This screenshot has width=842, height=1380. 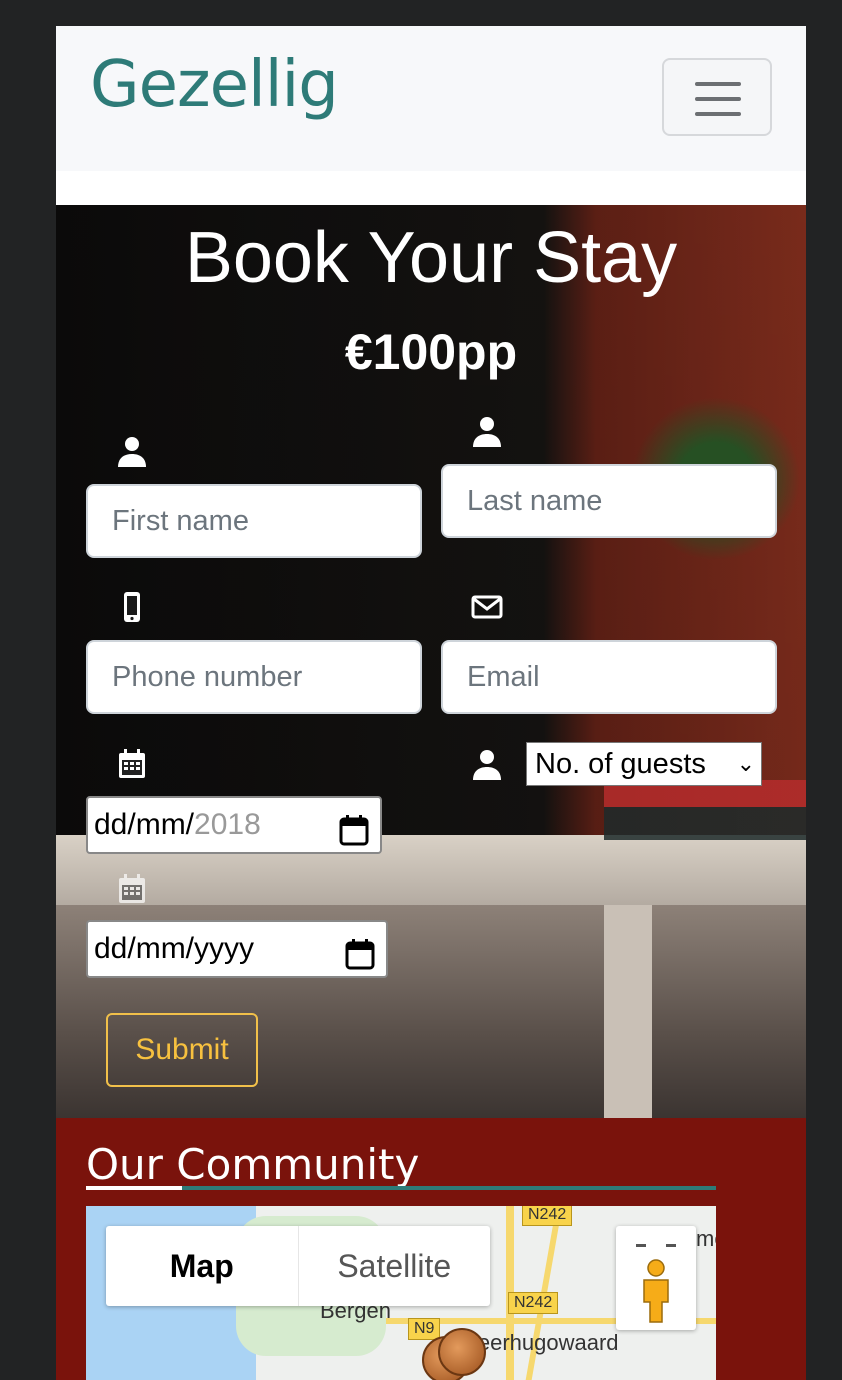 I want to click on checkin-date-input: dd/mm/2018, so click(x=234, y=825).